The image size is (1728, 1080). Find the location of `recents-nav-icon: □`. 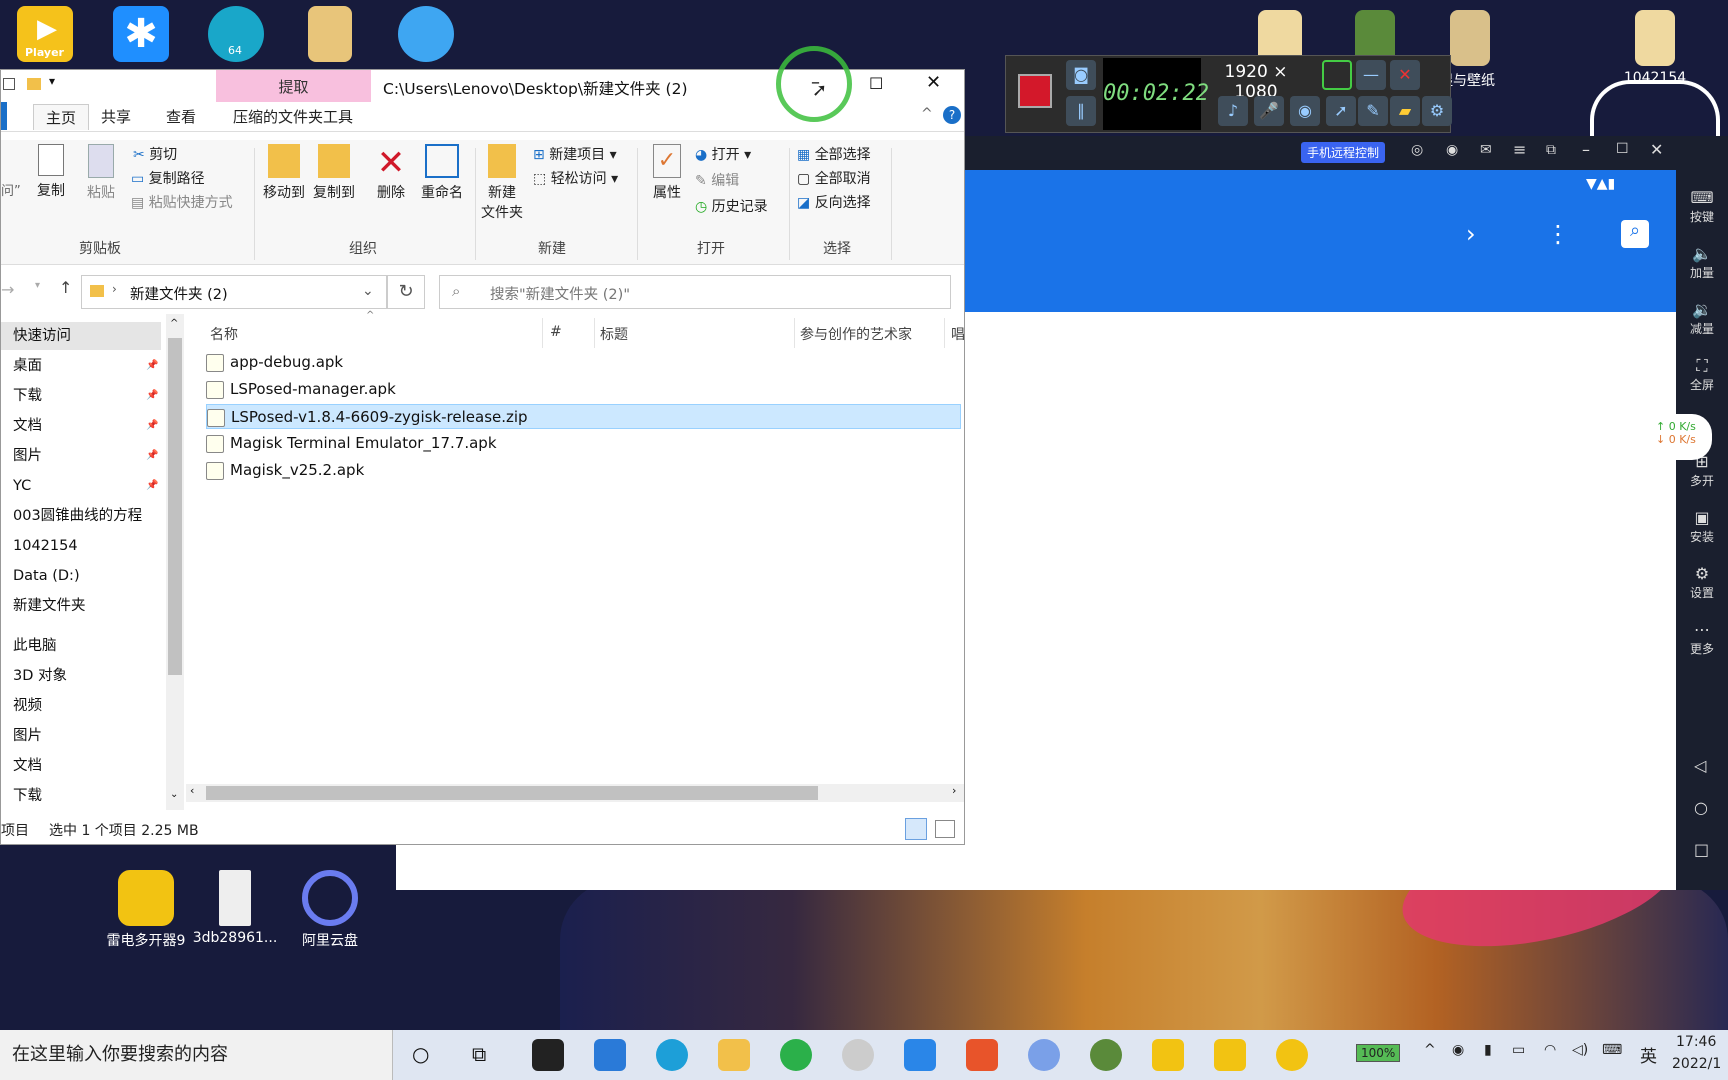

recents-nav-icon: □ is located at coordinates (1701, 849).